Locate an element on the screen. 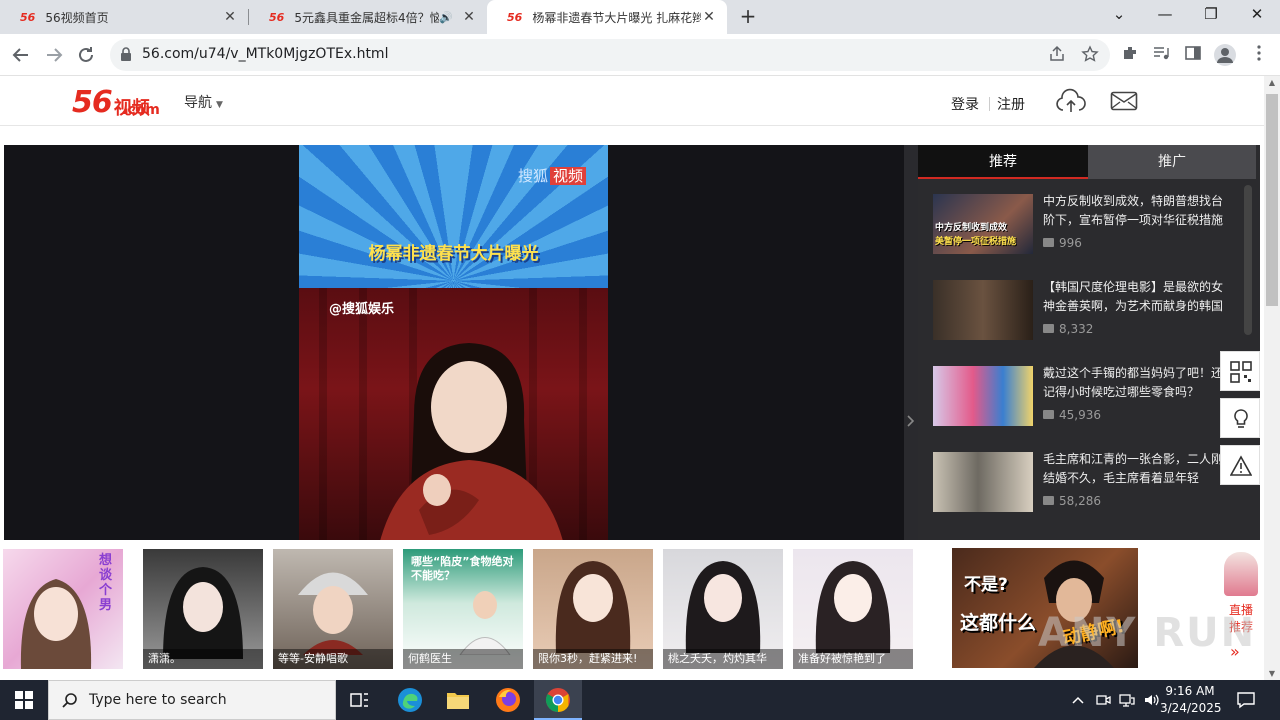 The image size is (1280, 720). live-card: 哪些“陷皮”食物绝对不能吃？ 何鹤医生 is located at coordinates (463, 609).